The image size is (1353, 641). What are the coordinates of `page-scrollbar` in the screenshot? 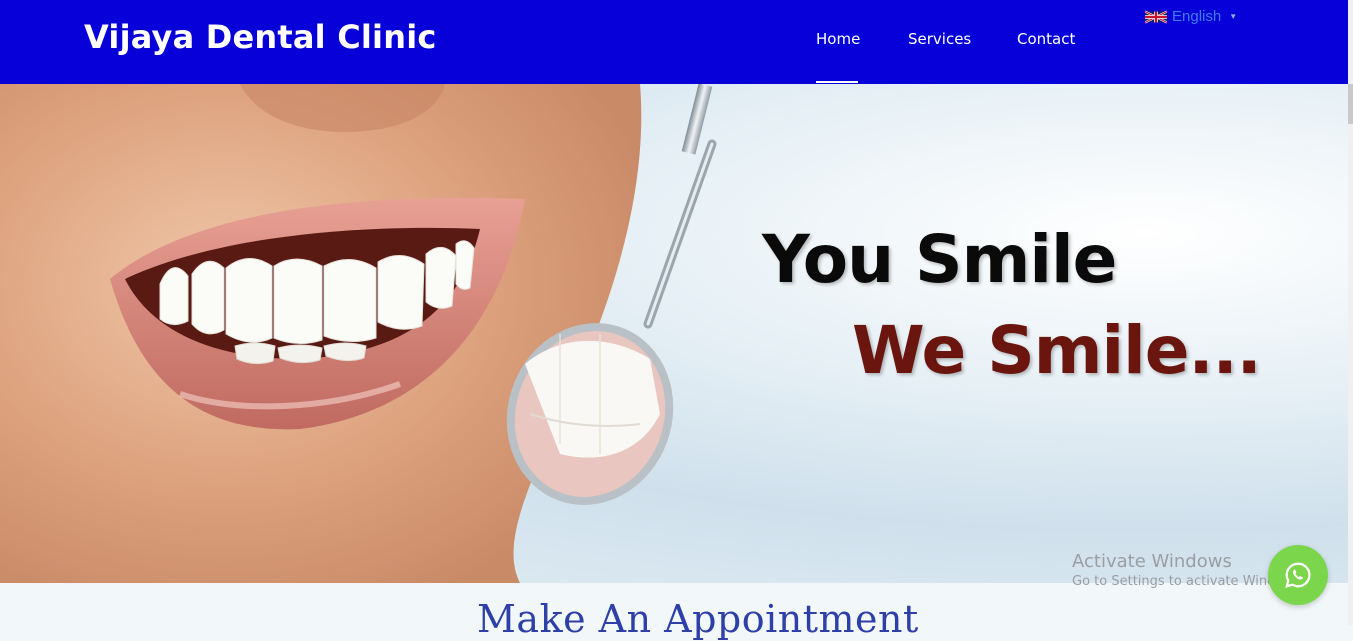 It's located at (1350, 312).